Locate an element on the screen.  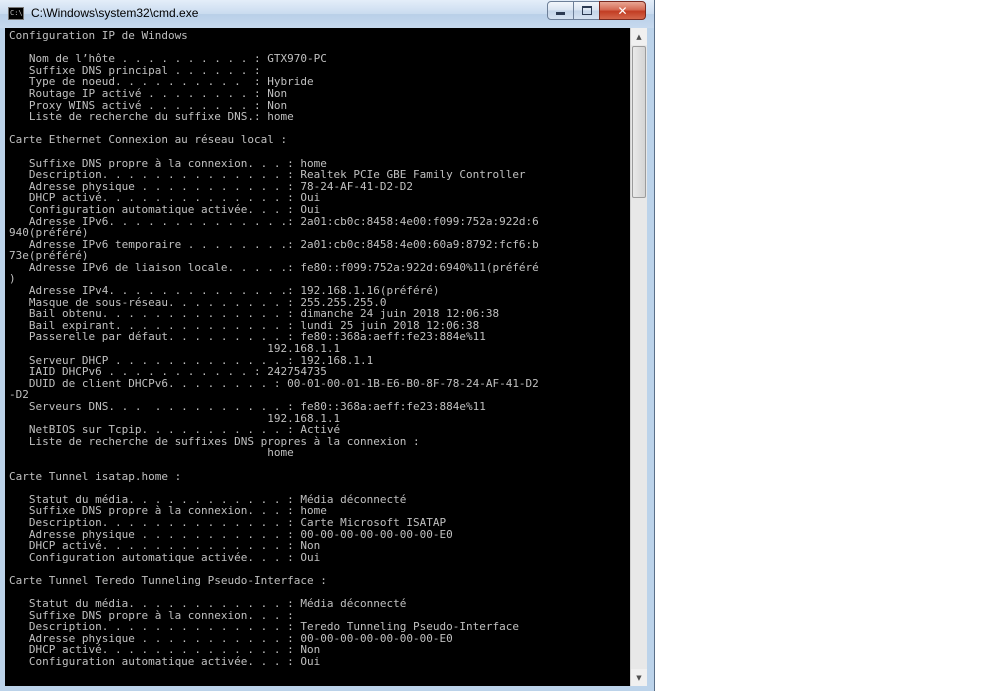
console-line: Configuration IP de Windows is located at coordinates (98, 35).